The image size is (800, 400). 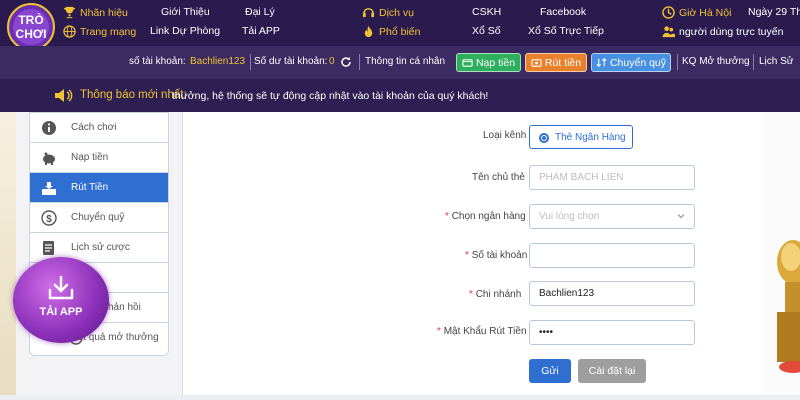 I want to click on radio-selected-icon, so click(x=544, y=138).